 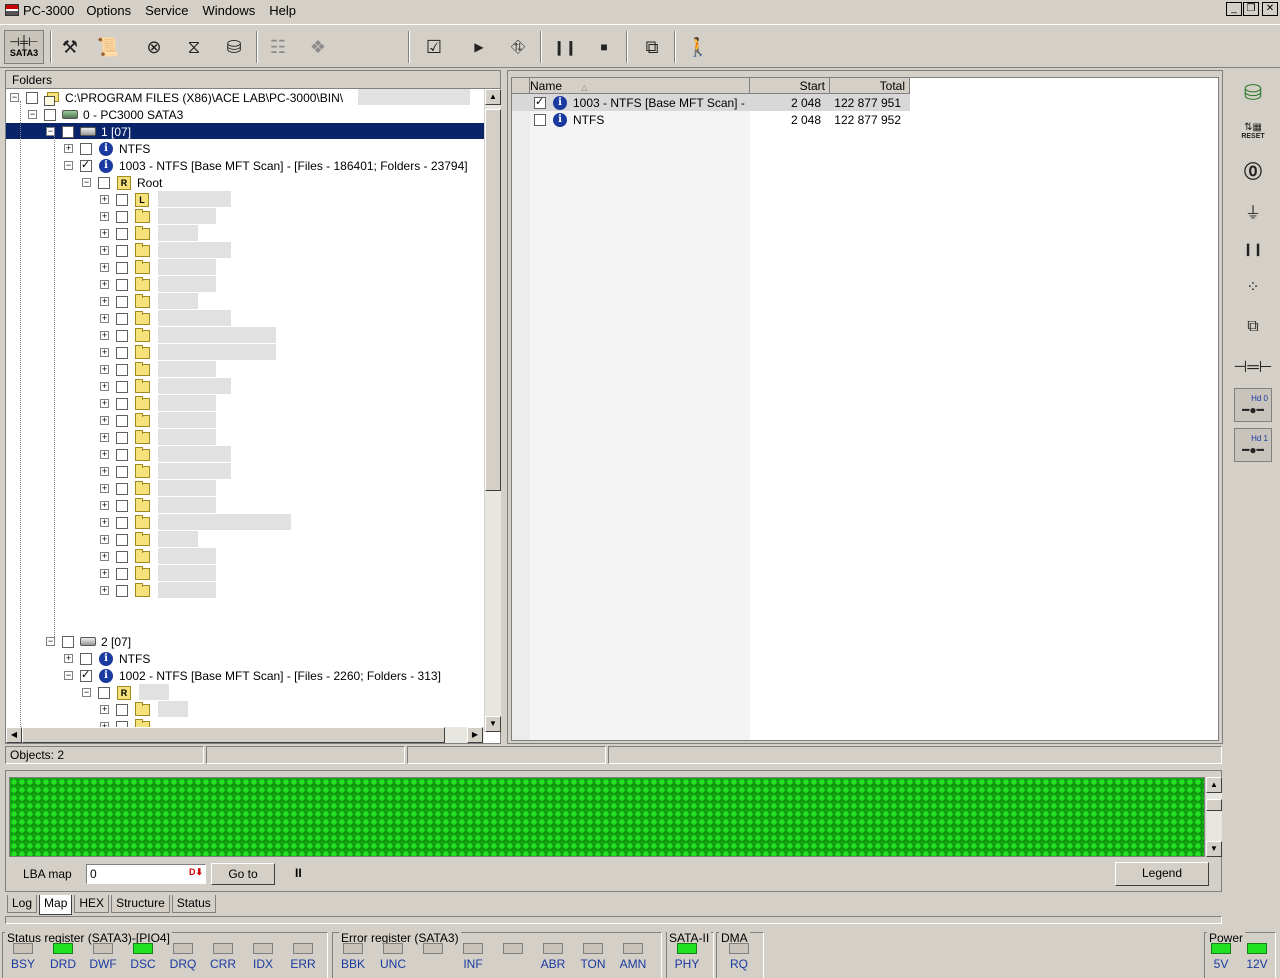 I want to click on map-scrollbar: ▲ ▼, so click(x=1213, y=817).